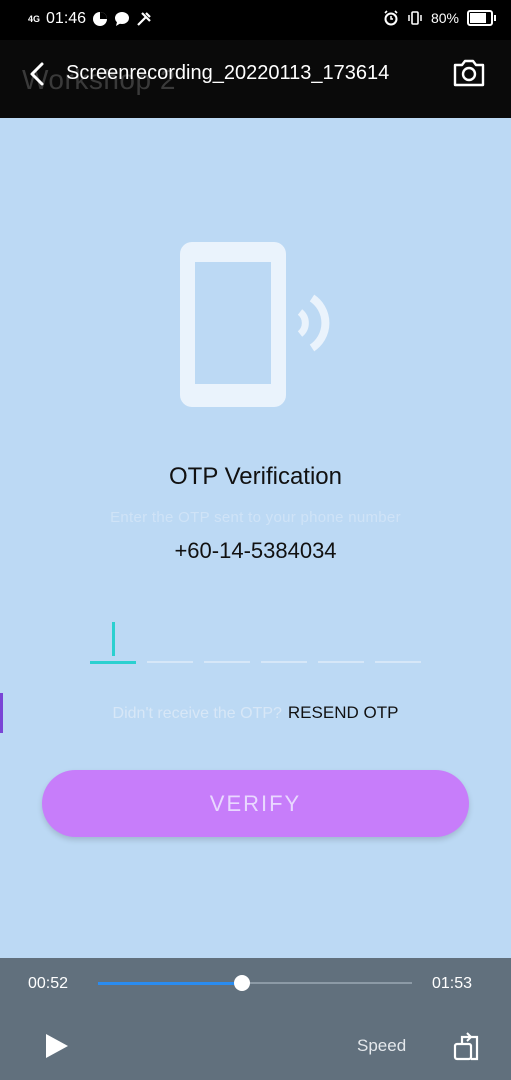 This screenshot has width=511, height=1080. What do you see at coordinates (38, 74) in the screenshot?
I see `back-arrow-icon` at bounding box center [38, 74].